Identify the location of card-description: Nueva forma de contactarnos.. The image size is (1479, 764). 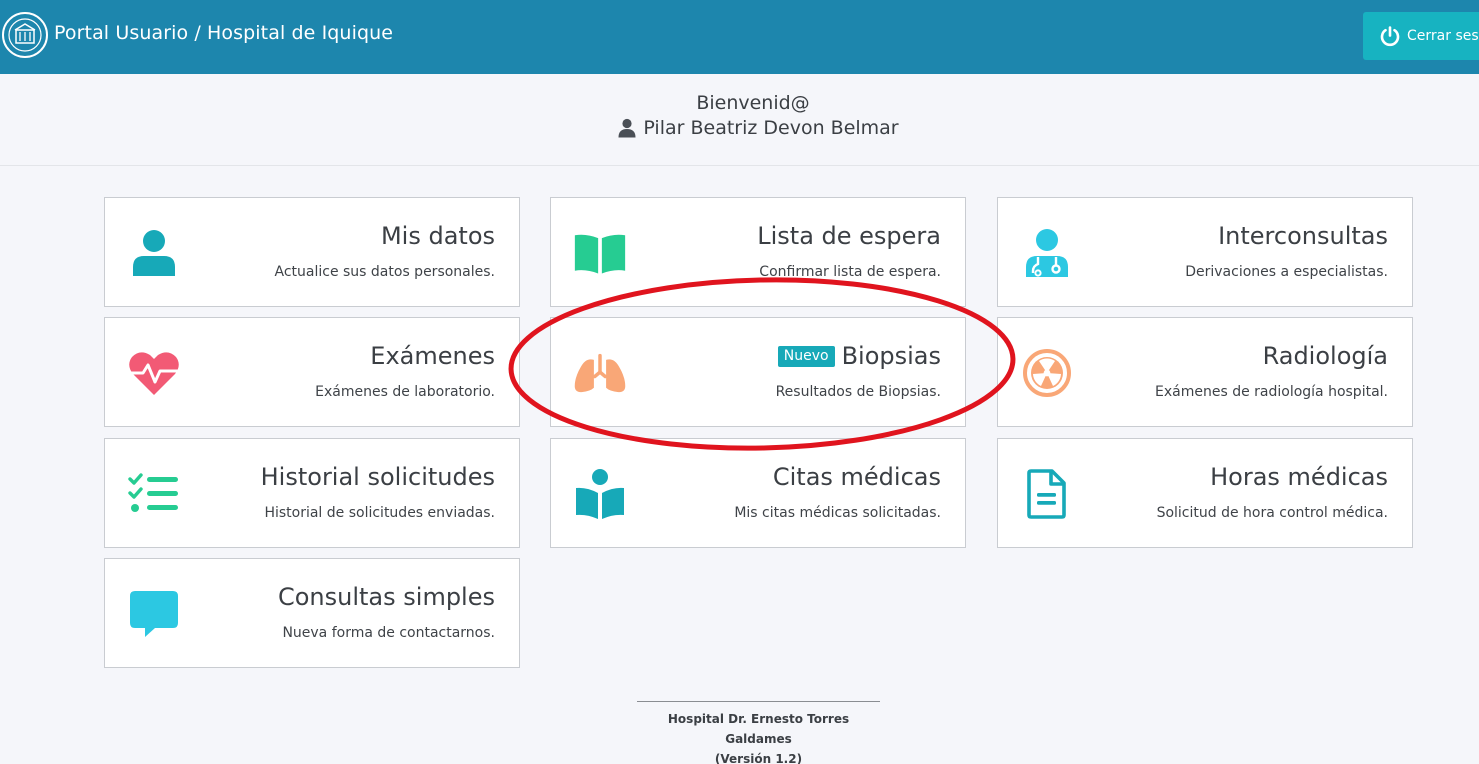
(388, 633).